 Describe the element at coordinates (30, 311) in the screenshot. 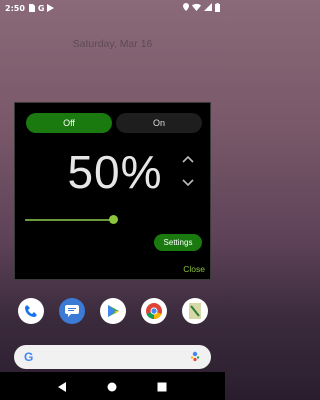

I see `phone-app-icon` at that location.